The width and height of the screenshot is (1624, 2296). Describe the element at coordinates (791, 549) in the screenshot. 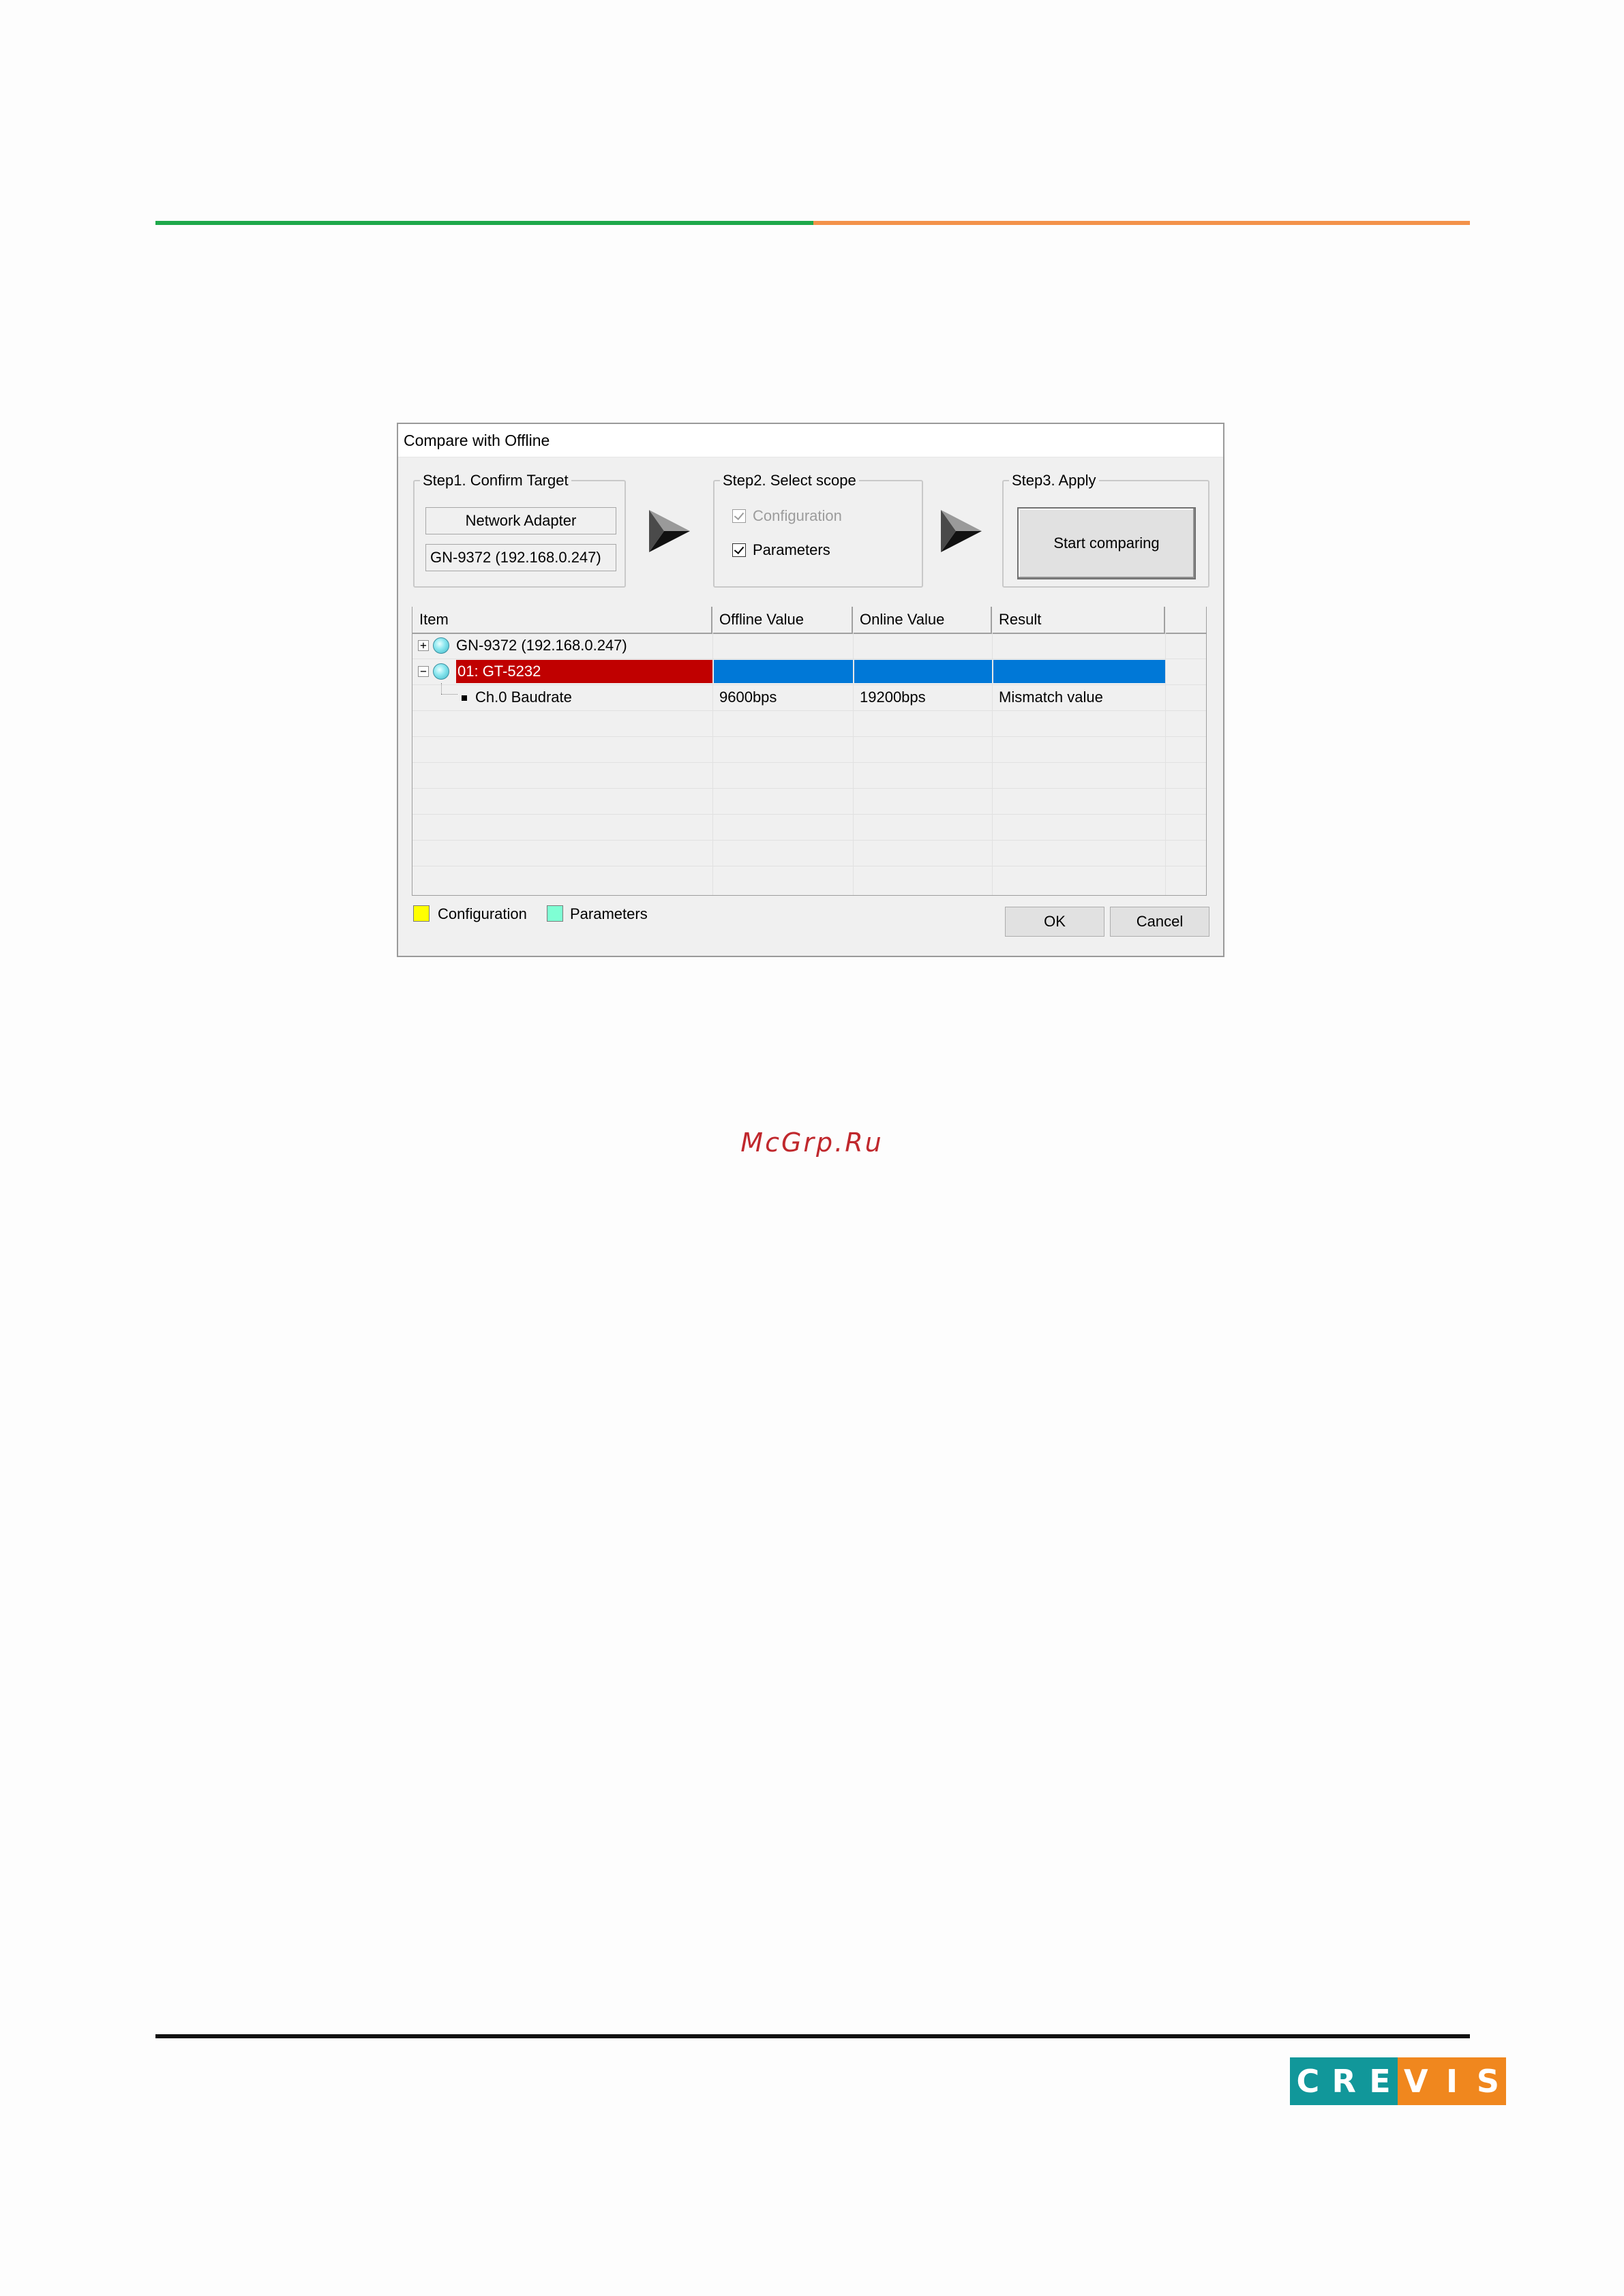

I see `parameters-checkbox-label: Parameters` at that location.